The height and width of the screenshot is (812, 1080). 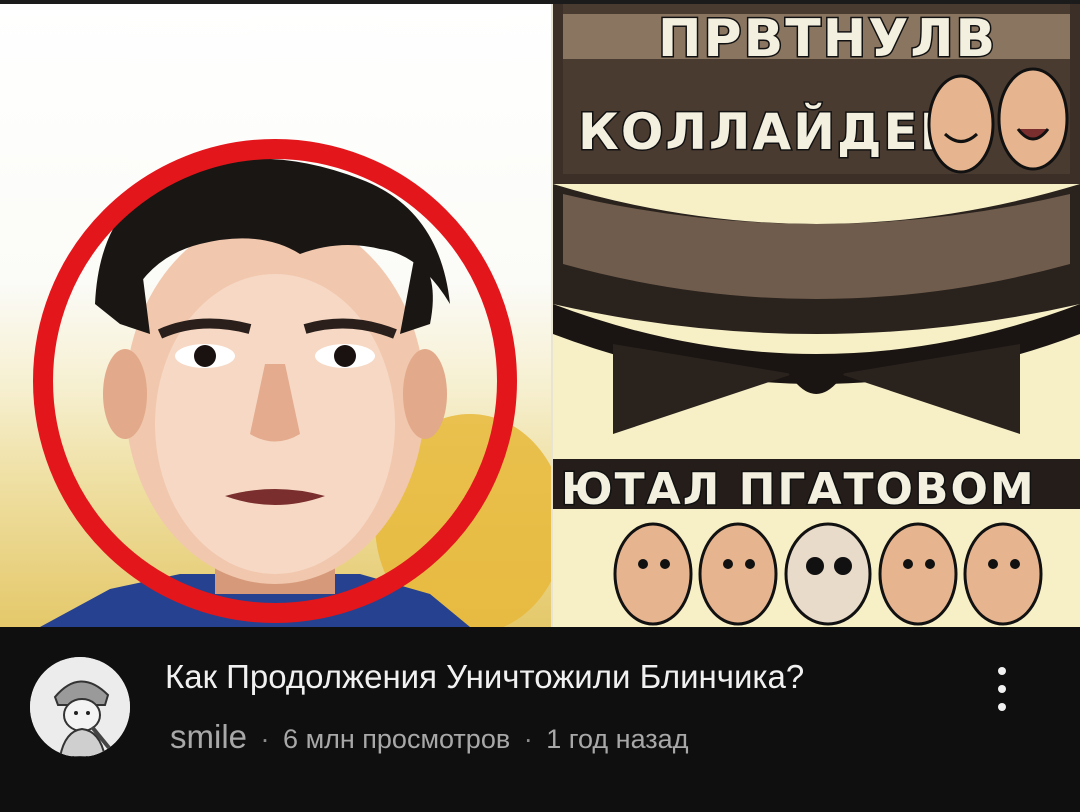 What do you see at coordinates (617, 739) in the screenshot?
I see `upload-age: 1 год назад` at bounding box center [617, 739].